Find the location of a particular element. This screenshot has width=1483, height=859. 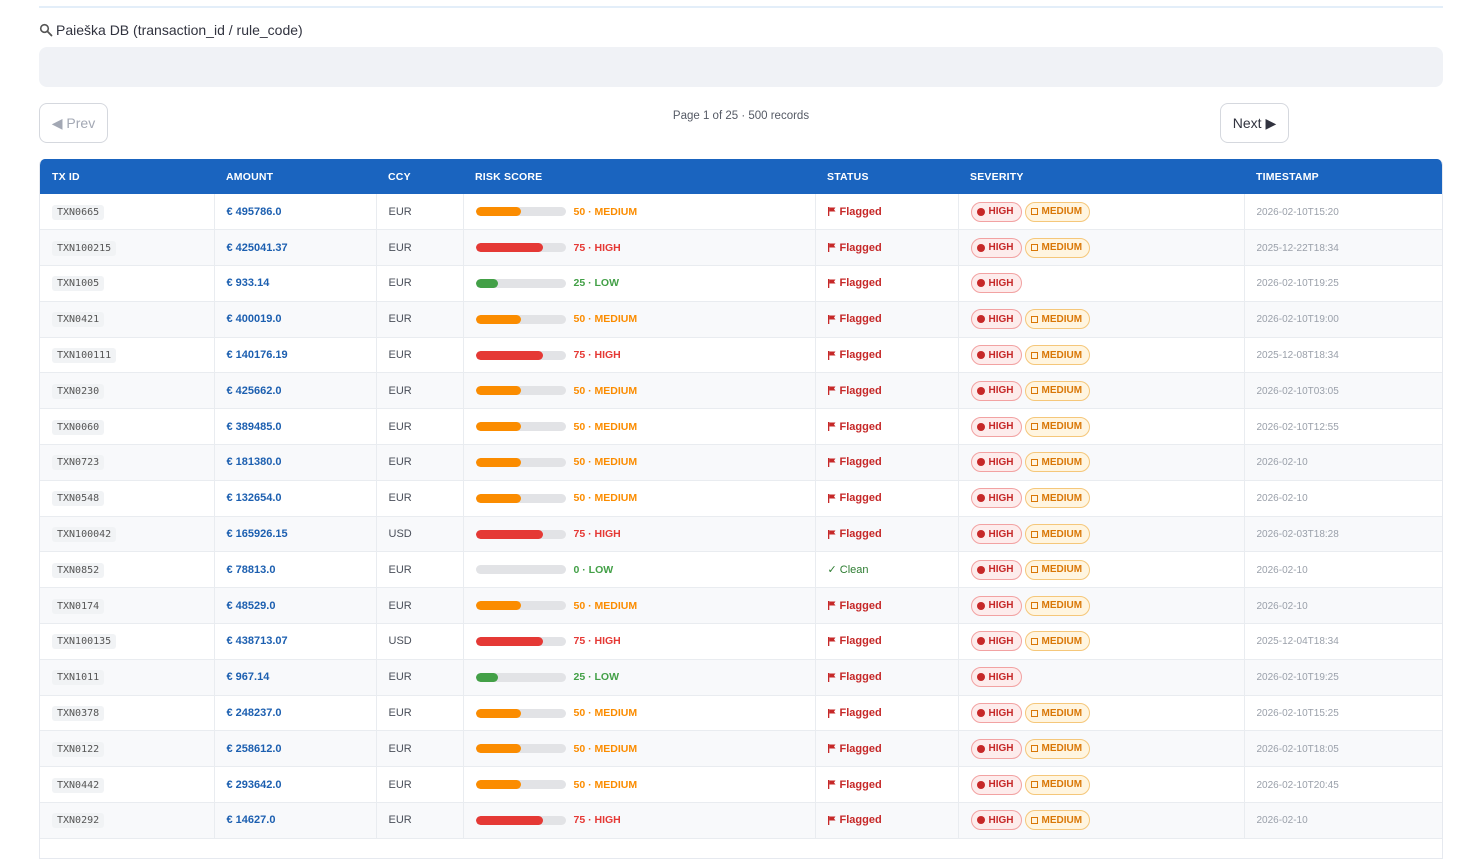

tx-id: TXN100135 is located at coordinates (84, 642).